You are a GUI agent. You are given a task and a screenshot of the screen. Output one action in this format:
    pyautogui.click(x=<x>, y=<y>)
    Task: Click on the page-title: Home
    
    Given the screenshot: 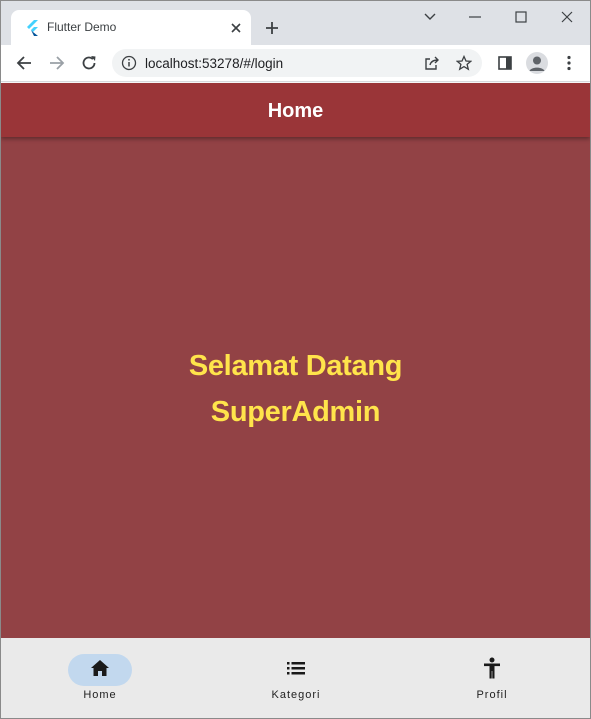 What is the action you would take?
    pyautogui.click(x=295, y=111)
    